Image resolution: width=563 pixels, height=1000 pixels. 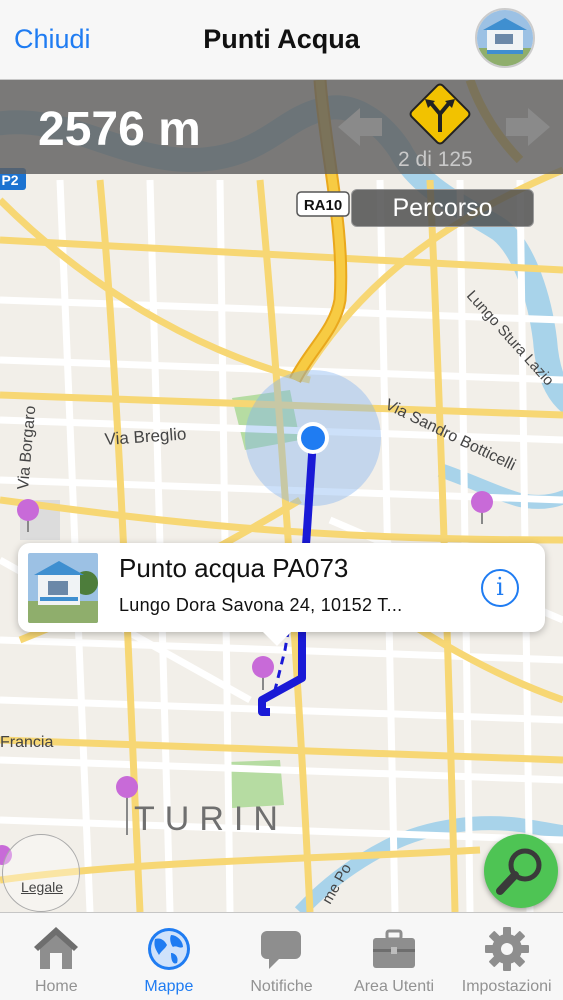 What do you see at coordinates (506, 986) in the screenshot?
I see `tab-label: Impostazioni` at bounding box center [506, 986].